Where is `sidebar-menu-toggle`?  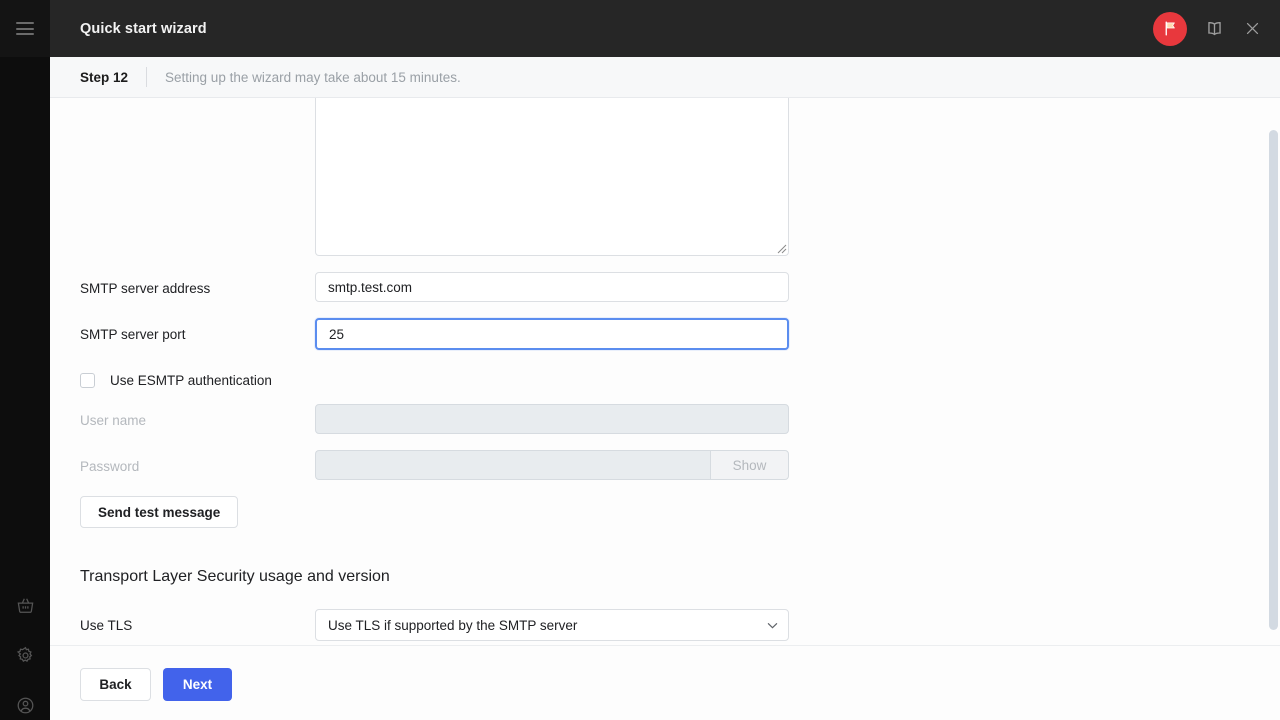
sidebar-menu-toggle is located at coordinates (25, 28).